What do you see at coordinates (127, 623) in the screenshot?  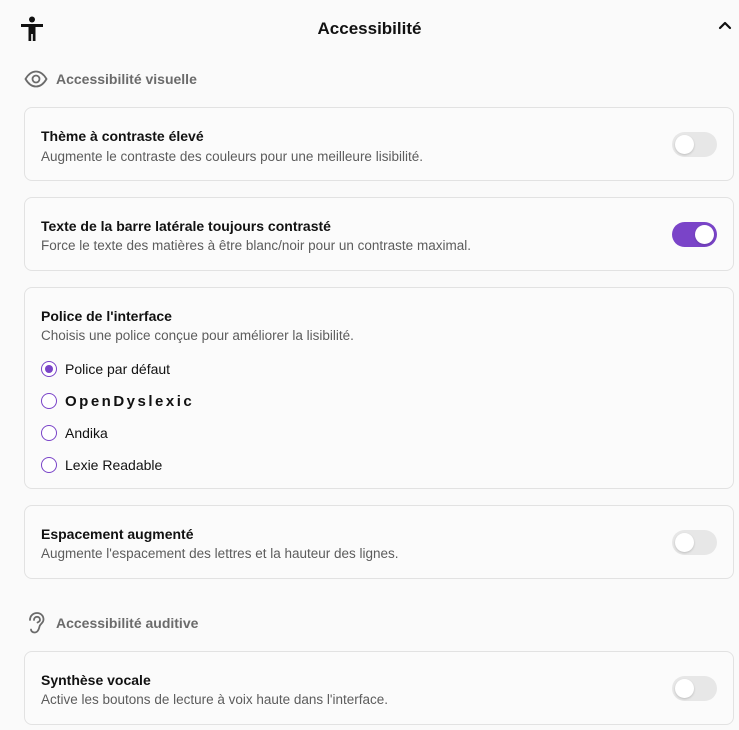 I see `section-label: Accessibilité auditive` at bounding box center [127, 623].